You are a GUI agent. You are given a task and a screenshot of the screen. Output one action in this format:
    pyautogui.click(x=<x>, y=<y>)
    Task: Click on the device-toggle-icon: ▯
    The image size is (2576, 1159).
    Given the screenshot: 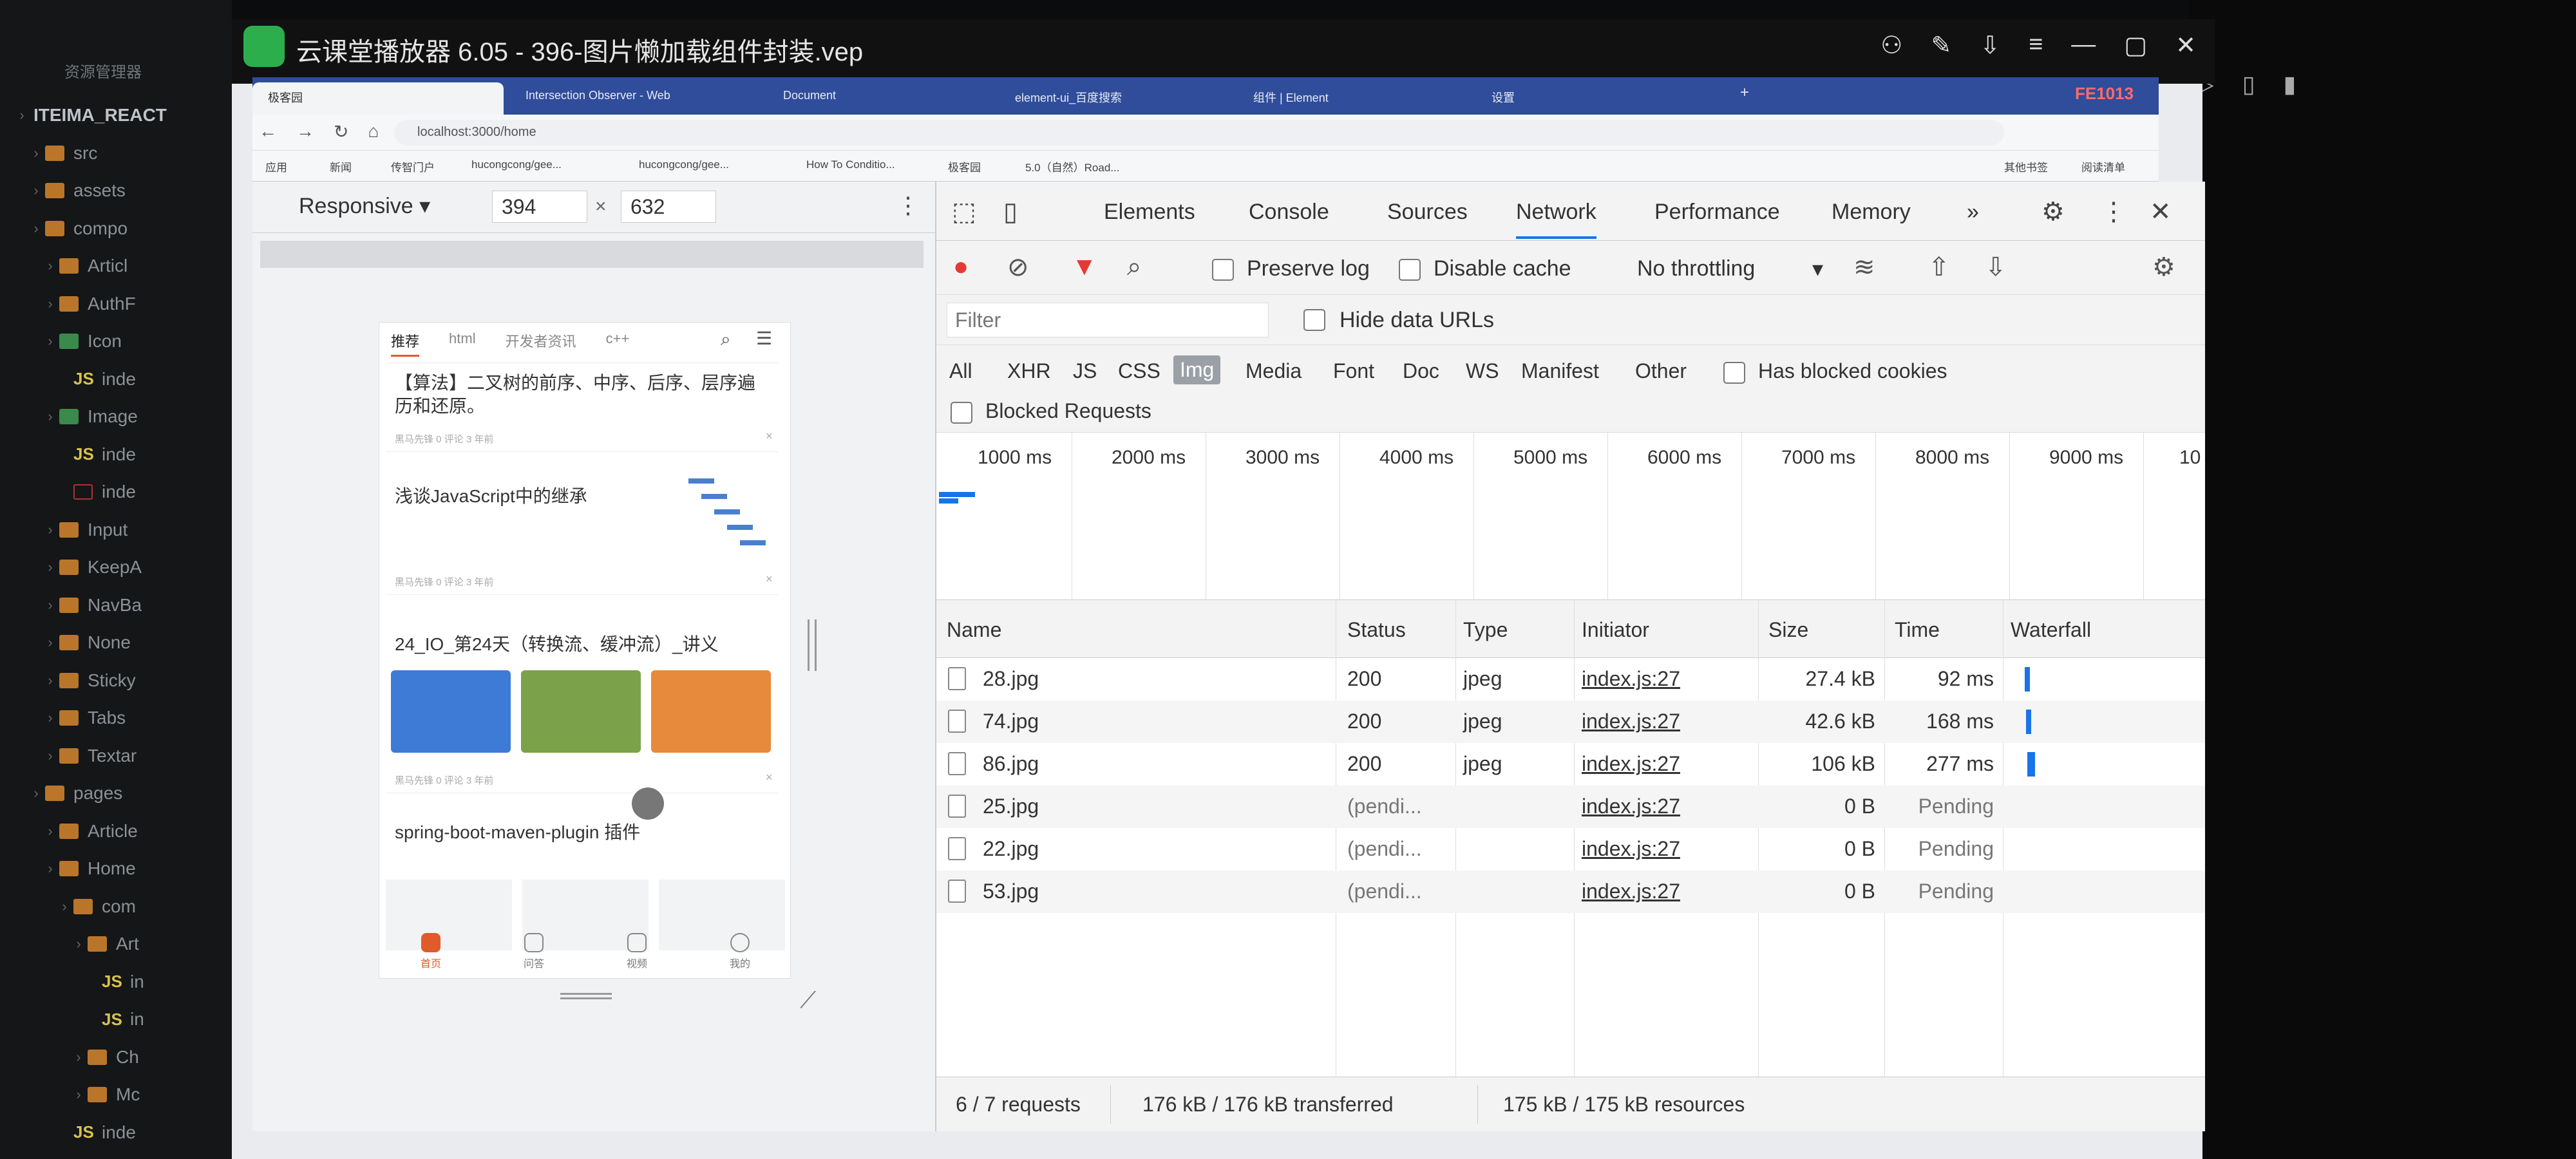 What is the action you would take?
    pyautogui.click(x=1010, y=212)
    